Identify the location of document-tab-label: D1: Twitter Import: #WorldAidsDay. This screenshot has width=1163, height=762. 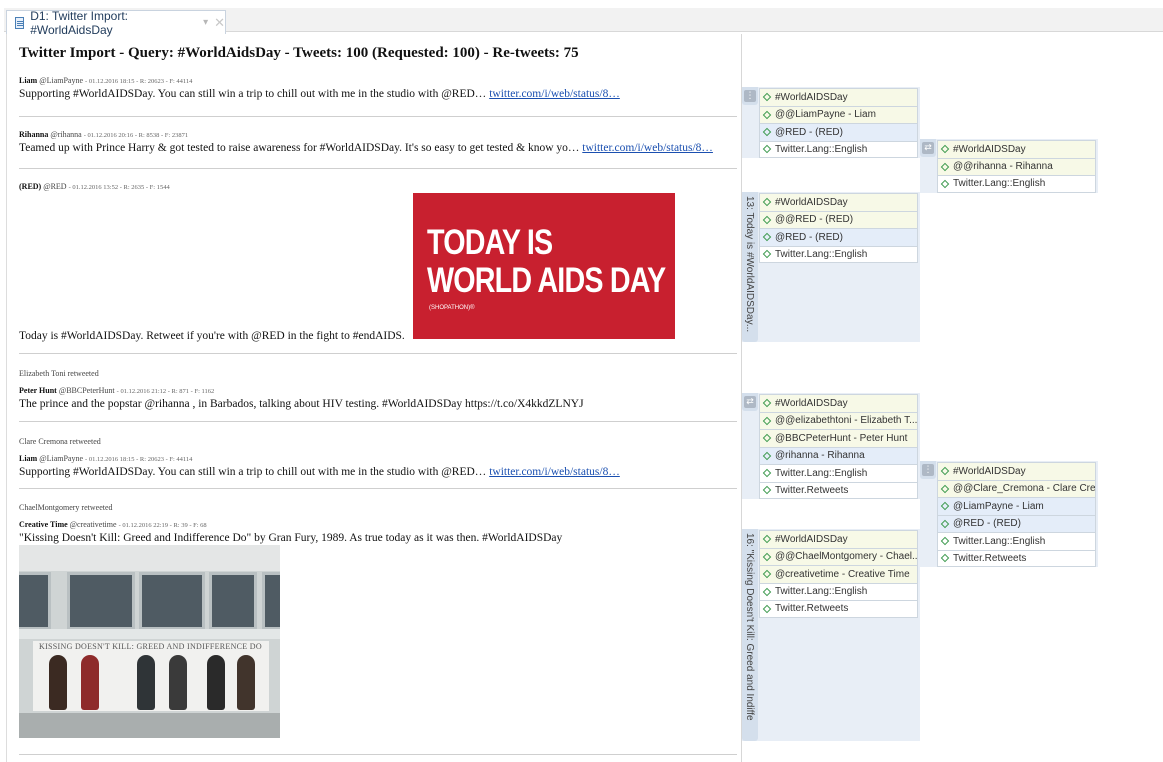
(79, 22).